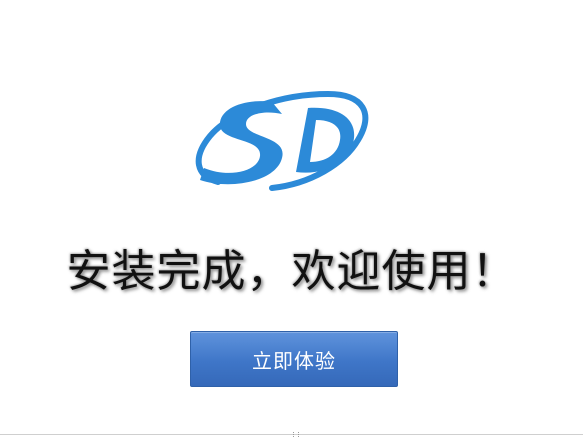 This screenshot has height=437, width=583. What do you see at coordinates (291, 434) in the screenshot?
I see `bottom-divider` at bounding box center [291, 434].